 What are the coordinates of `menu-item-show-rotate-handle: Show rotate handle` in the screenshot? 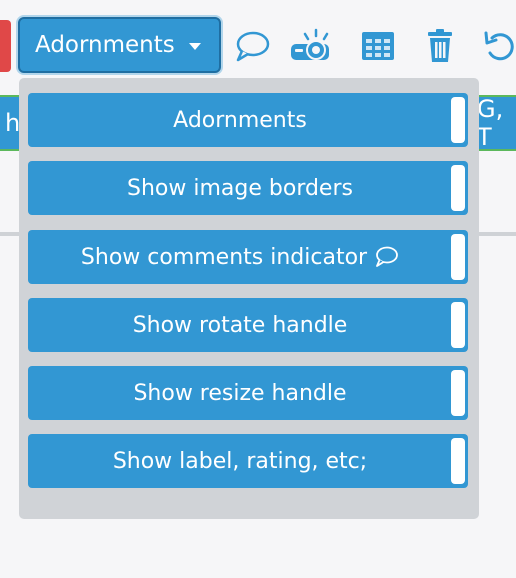 It's located at (248, 325).